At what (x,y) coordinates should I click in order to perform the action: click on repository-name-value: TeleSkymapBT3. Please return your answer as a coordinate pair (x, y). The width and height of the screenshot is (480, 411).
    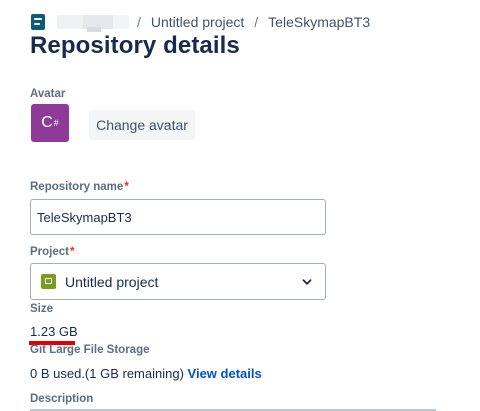
    Looking at the image, I should click on (84, 217).